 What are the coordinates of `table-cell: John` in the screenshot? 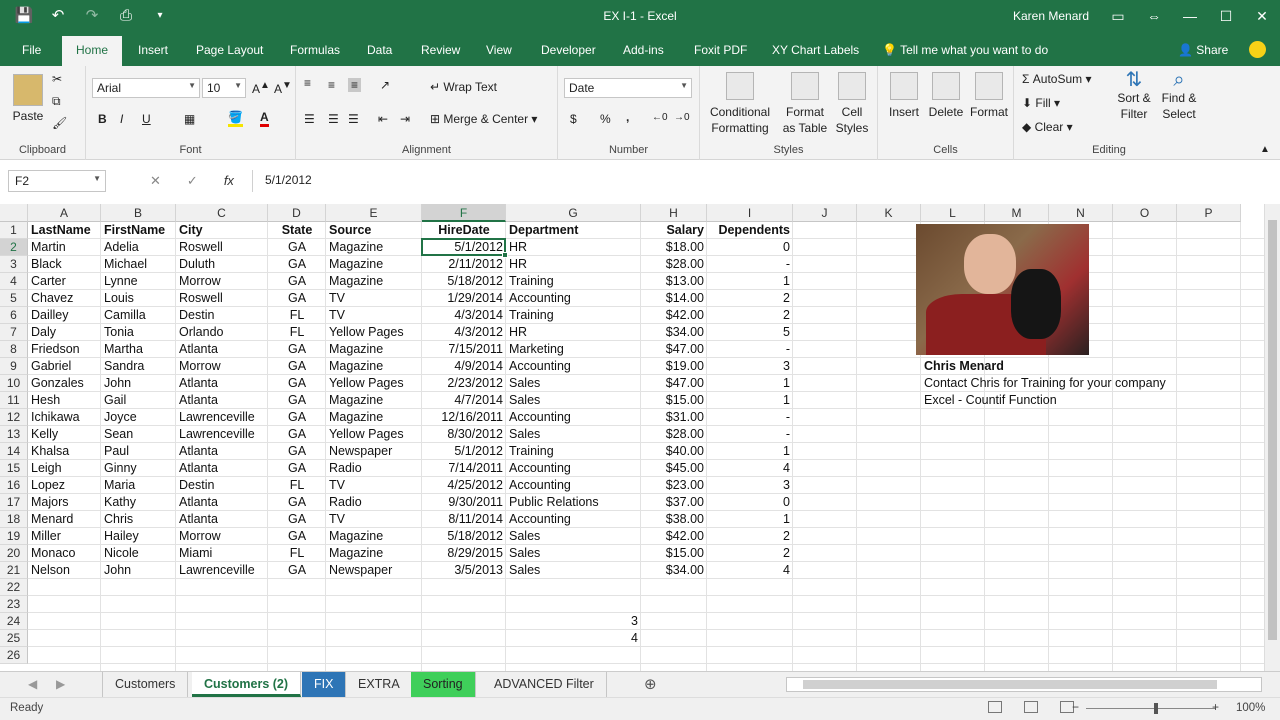 It's located at (138, 383).